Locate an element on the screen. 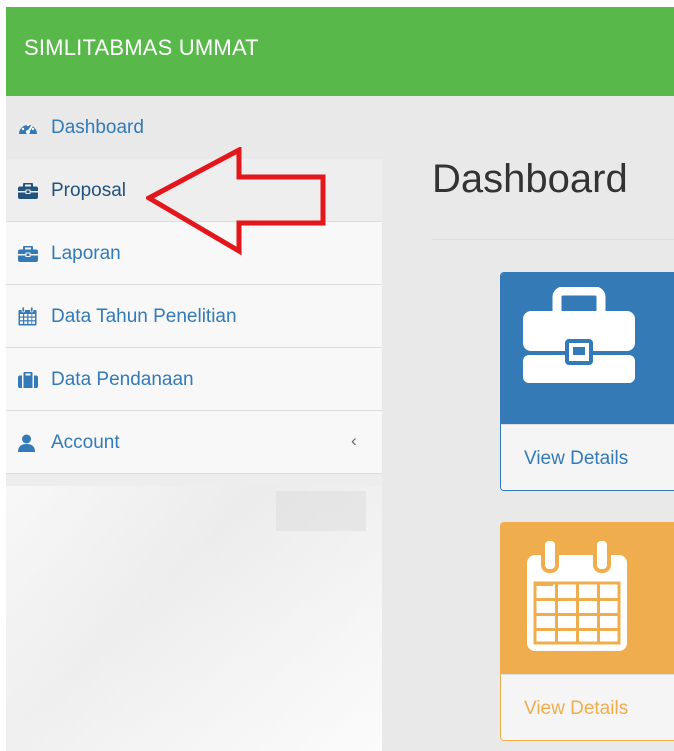 The image size is (674, 751). chevron-left-icon: ‹ is located at coordinates (354, 442).